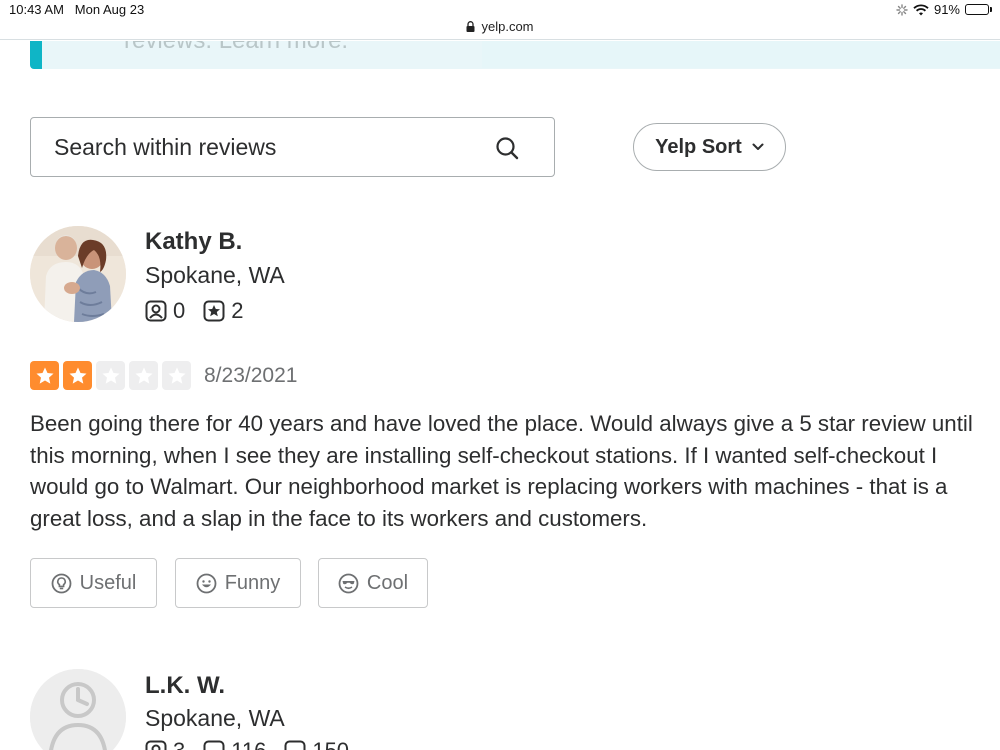  What do you see at coordinates (109, 9) in the screenshot?
I see `status-date: Mon Aug 23` at bounding box center [109, 9].